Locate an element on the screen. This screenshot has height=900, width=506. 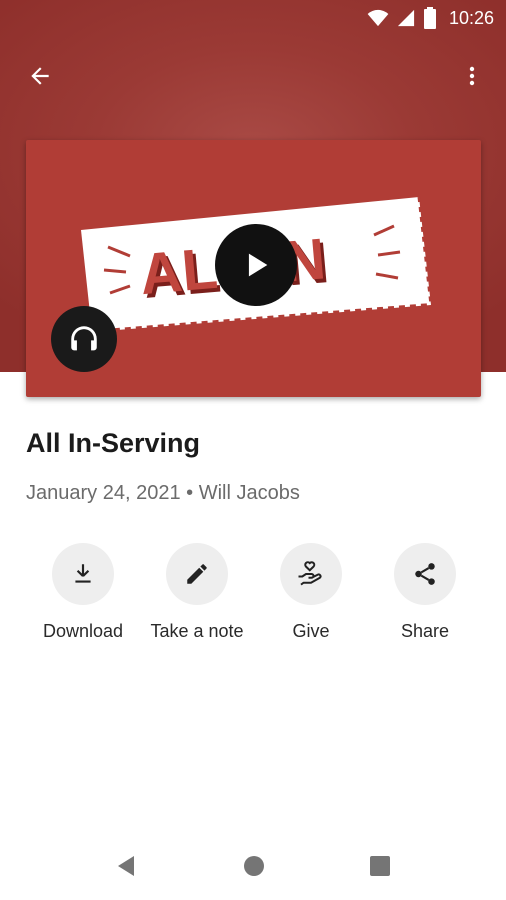
download-icon is located at coordinates (83, 573).